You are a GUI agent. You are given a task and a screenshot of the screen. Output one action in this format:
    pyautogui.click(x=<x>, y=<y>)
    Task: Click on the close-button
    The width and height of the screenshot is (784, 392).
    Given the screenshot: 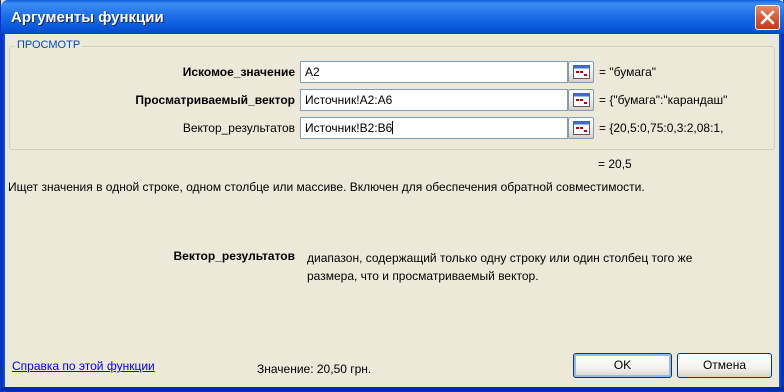 What is the action you would take?
    pyautogui.click(x=767, y=17)
    